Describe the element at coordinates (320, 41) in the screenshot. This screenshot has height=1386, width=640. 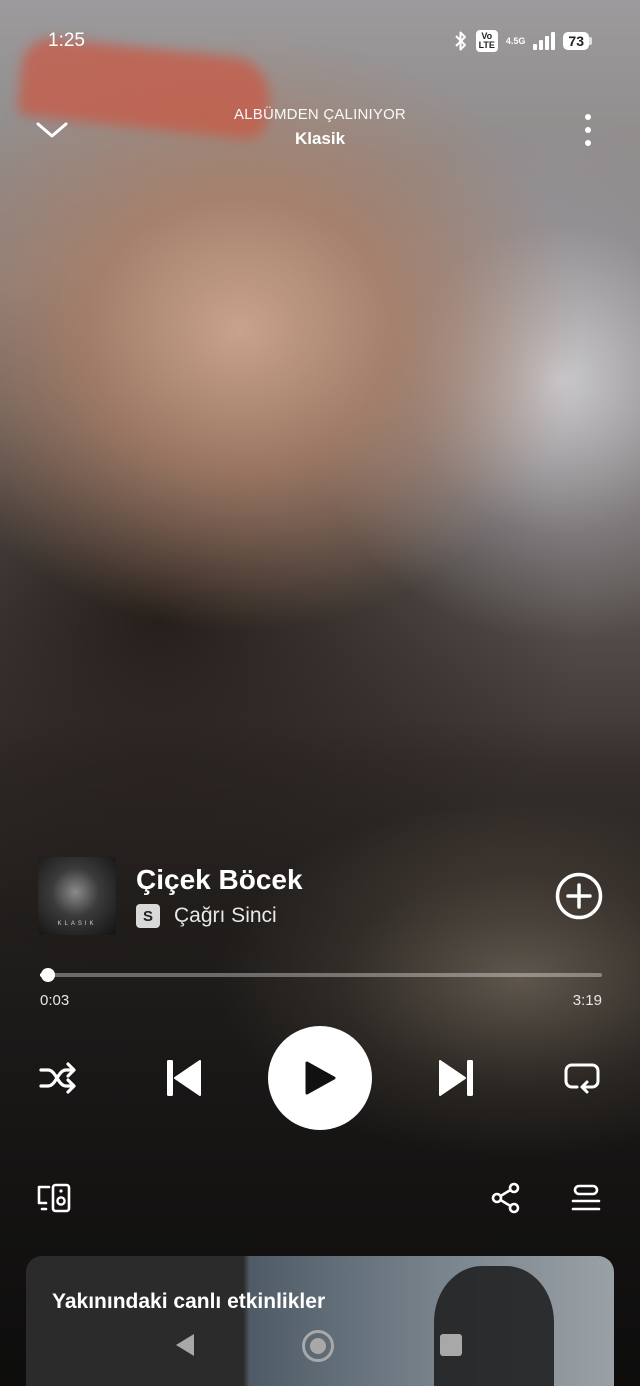
I see `status-bar: 1:25 Vo LTE 4.5G 73` at that location.